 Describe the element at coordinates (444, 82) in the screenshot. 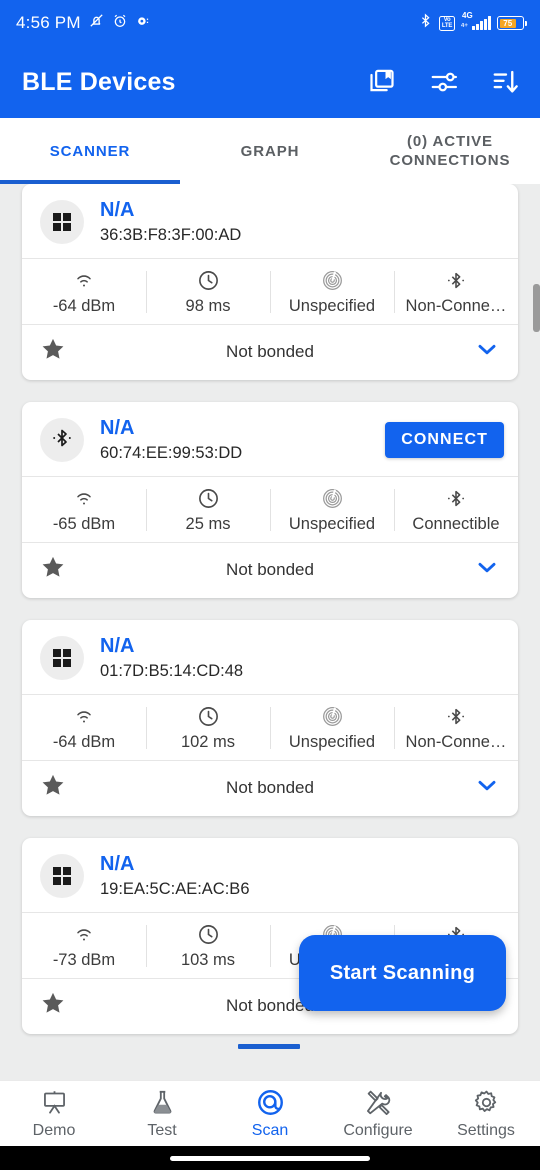

I see `tune-icon` at that location.